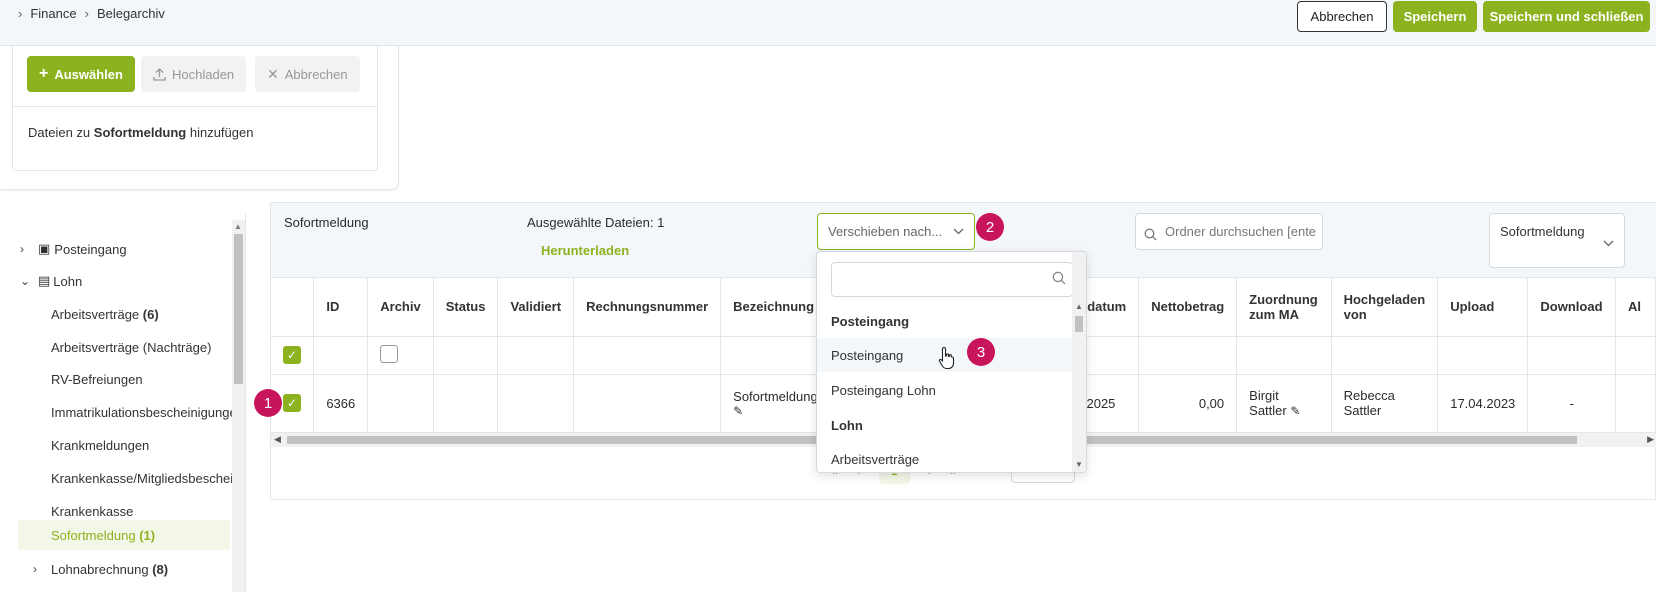  Describe the element at coordinates (91, 13) in the screenshot. I see `breadcrumb: › Finance › Belegarchiv` at that location.